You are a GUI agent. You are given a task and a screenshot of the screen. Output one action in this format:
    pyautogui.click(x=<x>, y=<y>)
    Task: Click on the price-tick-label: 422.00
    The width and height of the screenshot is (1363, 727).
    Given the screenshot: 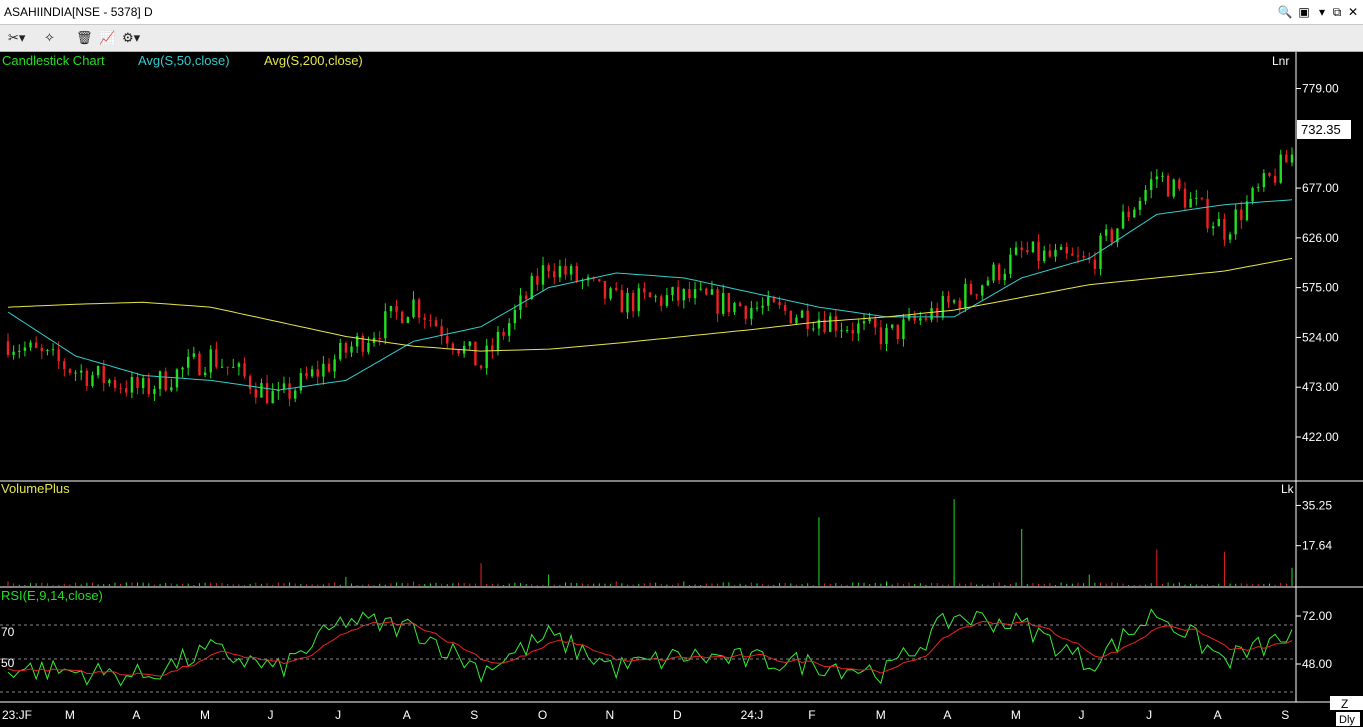 What is the action you would take?
    pyautogui.click(x=1320, y=437)
    